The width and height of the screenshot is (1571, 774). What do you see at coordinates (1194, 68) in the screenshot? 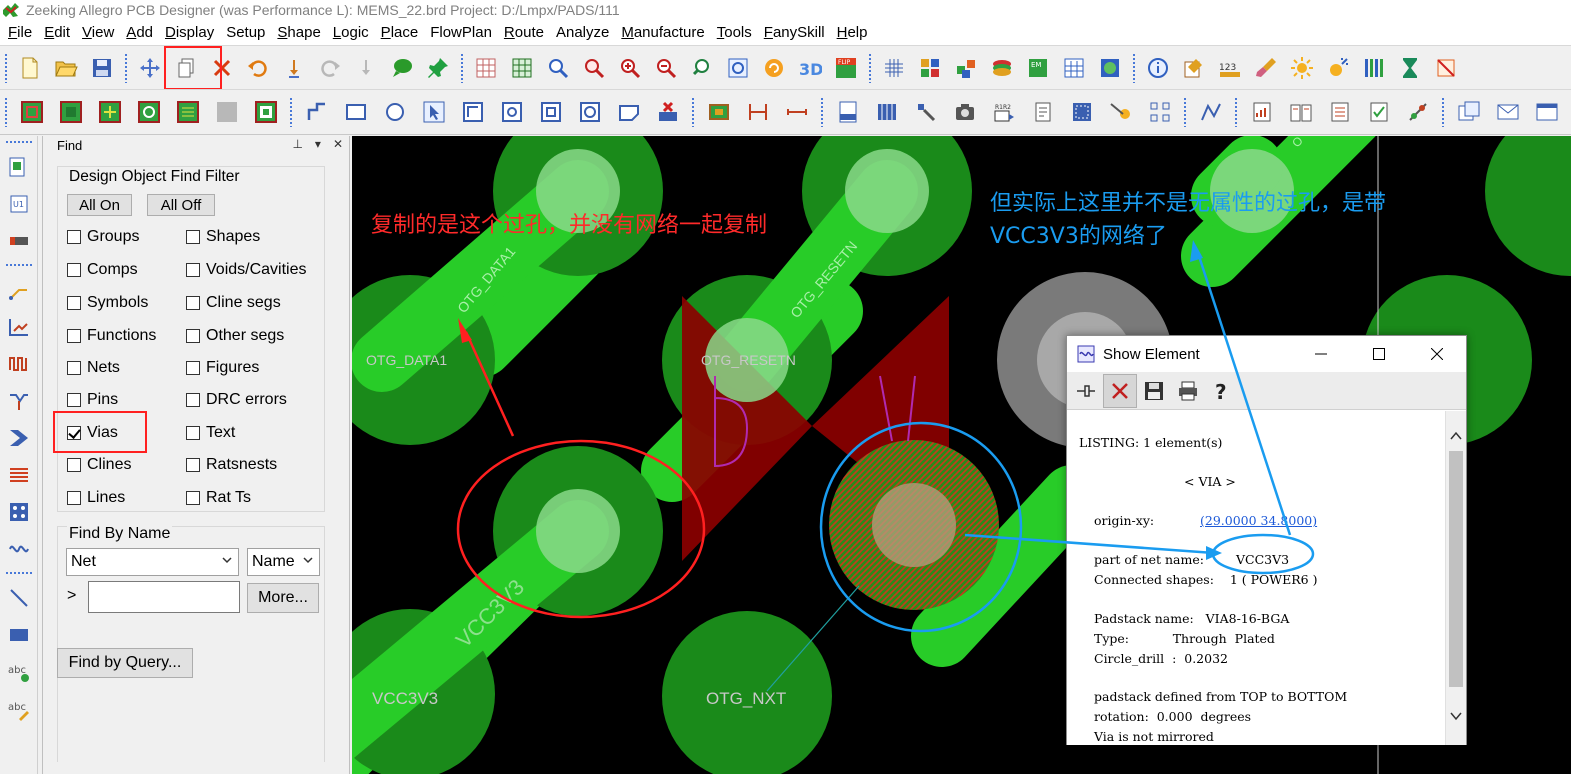
I see `property-edit-icon` at bounding box center [1194, 68].